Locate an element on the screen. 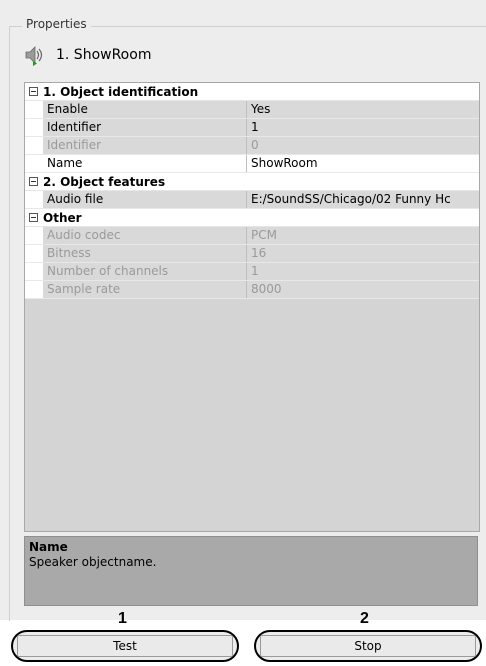 The width and height of the screenshot is (486, 666). description-pane: Name Speaker objectname. is located at coordinates (251, 571).